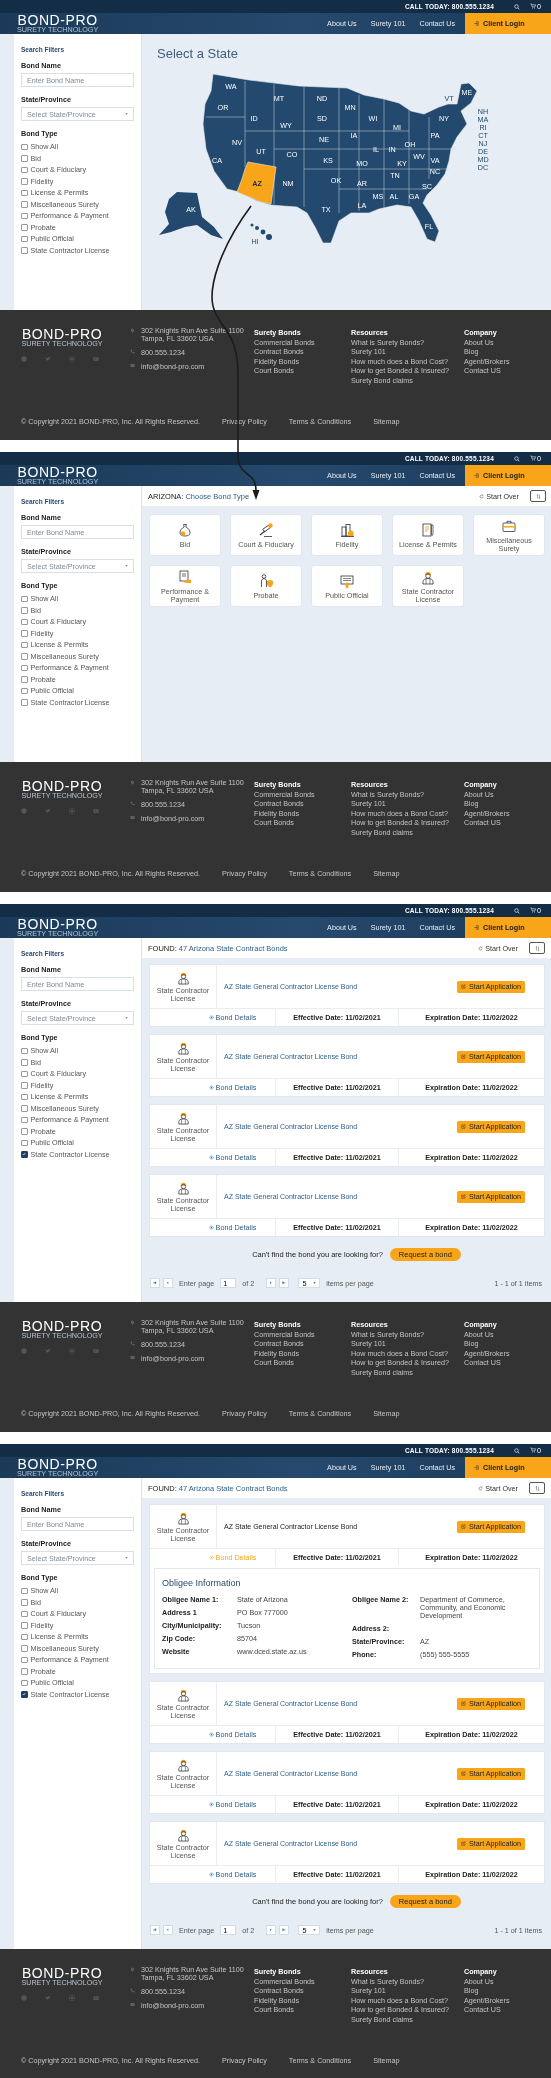  I want to click on edit-icon, so click(464, 1843).